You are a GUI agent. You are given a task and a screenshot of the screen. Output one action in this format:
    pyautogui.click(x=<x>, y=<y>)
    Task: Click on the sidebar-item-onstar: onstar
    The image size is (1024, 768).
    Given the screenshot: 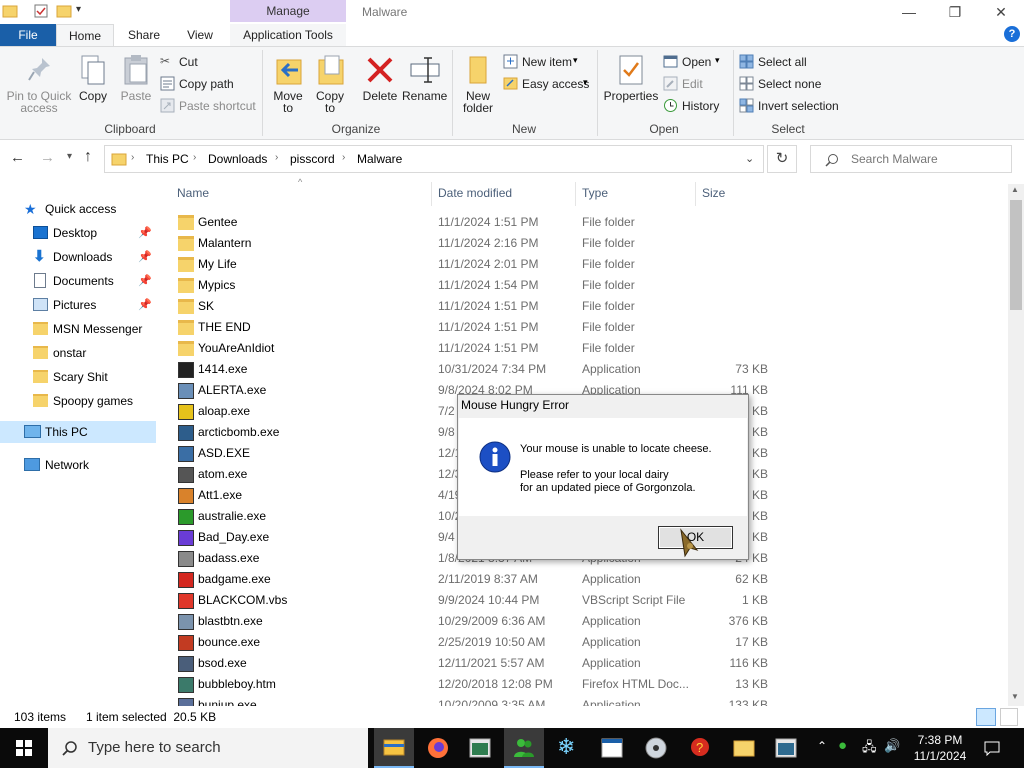 What is the action you would take?
    pyautogui.click(x=78, y=353)
    